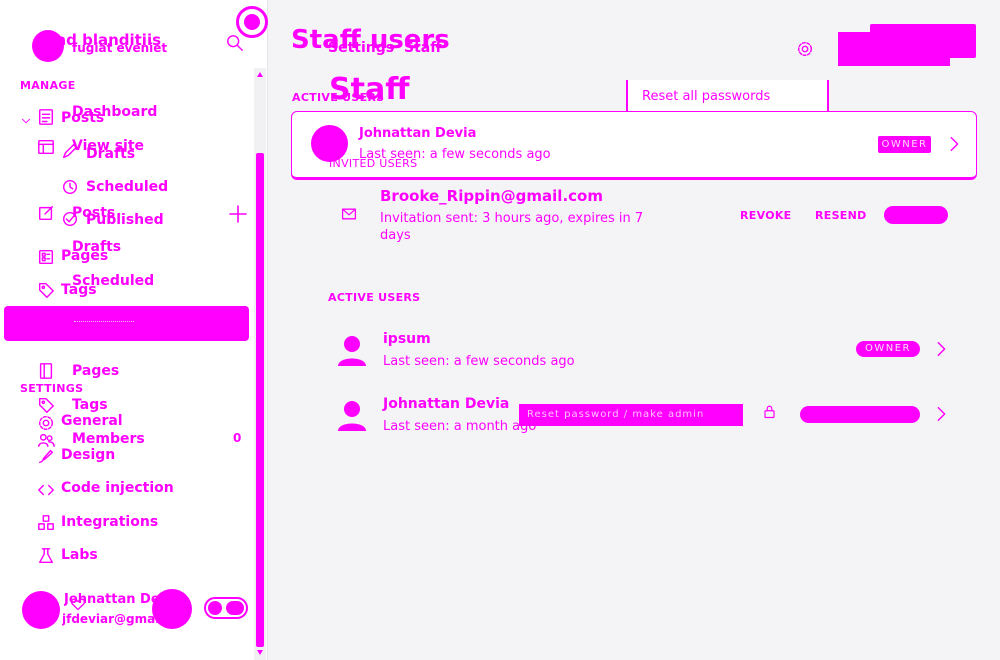  I want to click on pages-secondary-icon, so click(46, 373).